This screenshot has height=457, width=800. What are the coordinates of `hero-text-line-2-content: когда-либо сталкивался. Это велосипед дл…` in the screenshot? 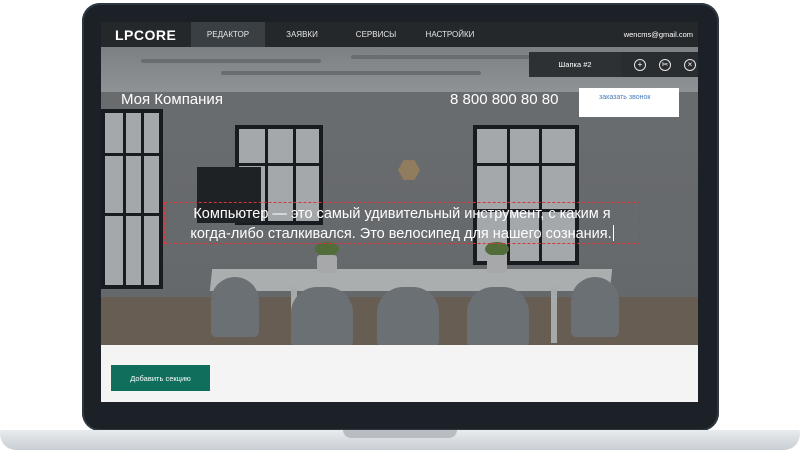 It's located at (401, 234).